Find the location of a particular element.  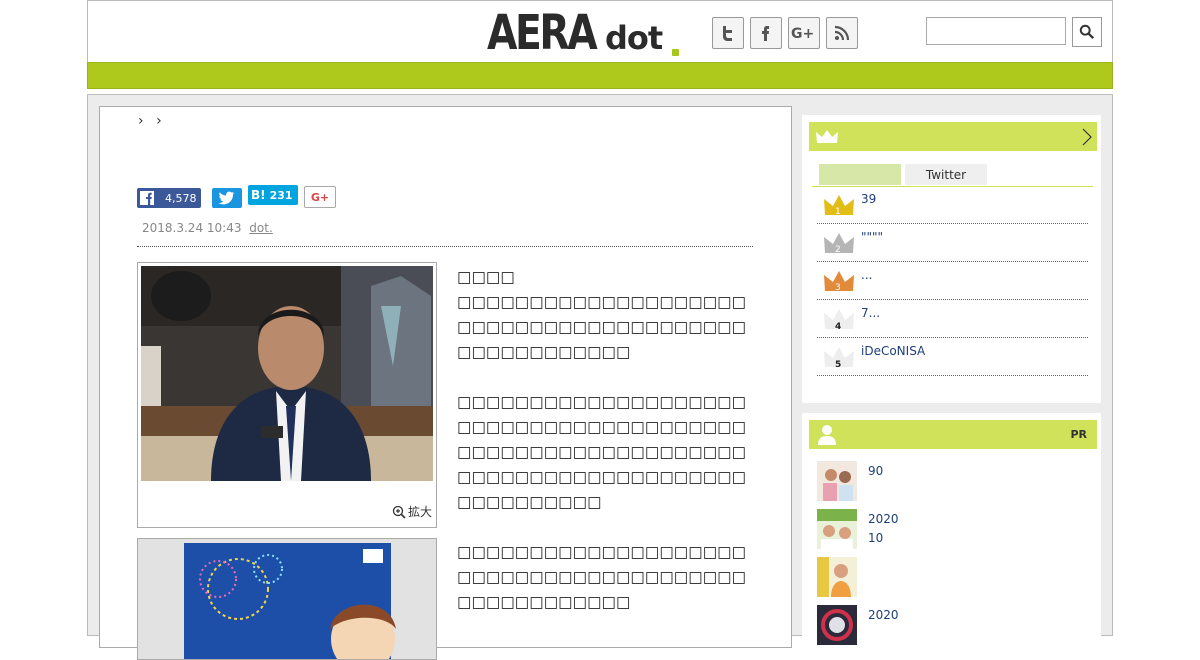

search-button is located at coordinates (1087, 32).